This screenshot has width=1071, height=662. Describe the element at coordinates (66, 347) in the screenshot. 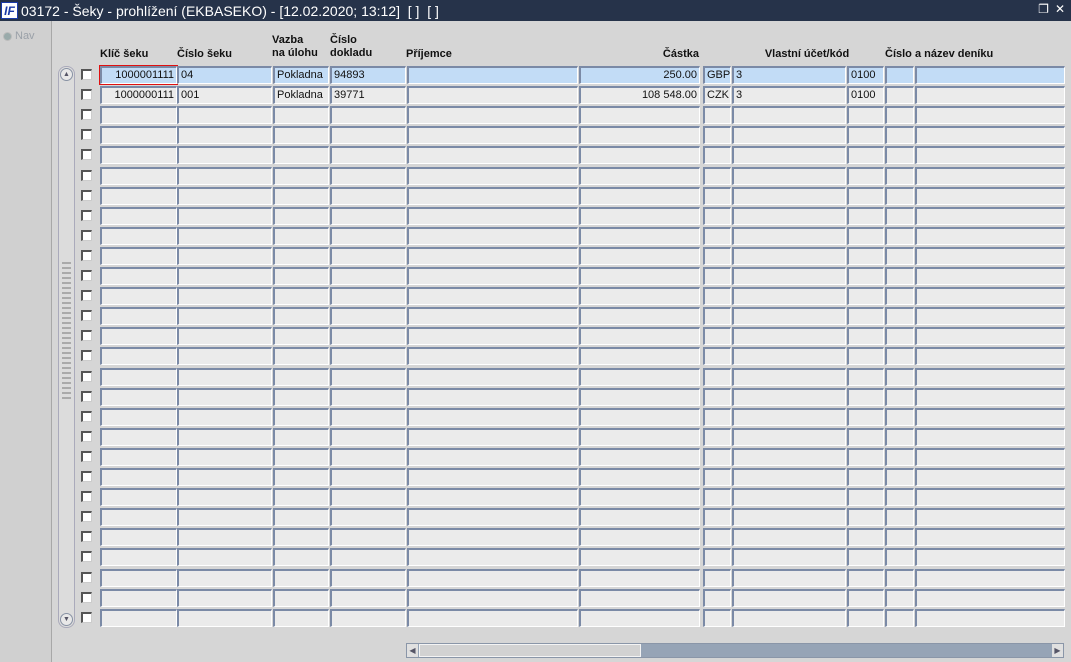

I see `vertical-scrollbar: ▲ ▼` at that location.